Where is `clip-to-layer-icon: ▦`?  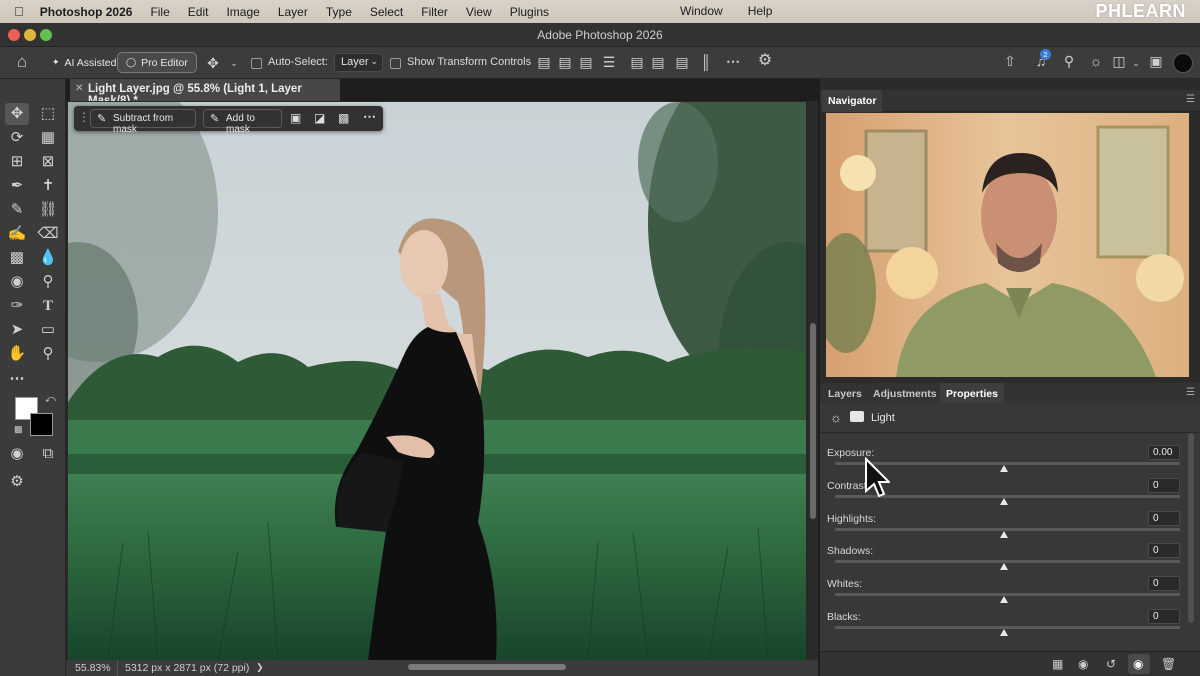
clip-to-layer-icon: ▦ is located at coordinates (1057, 664).